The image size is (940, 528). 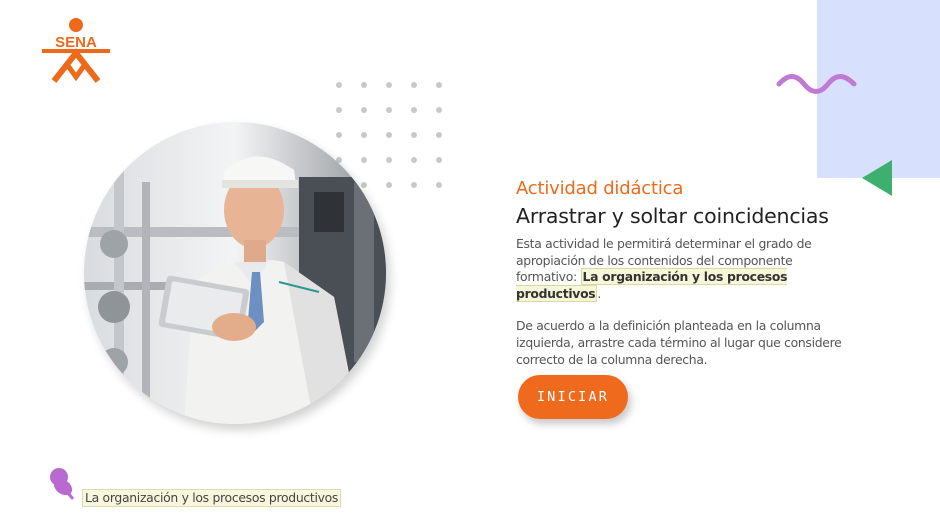 What do you see at coordinates (599, 293) in the screenshot?
I see `intro-period: .` at bounding box center [599, 293].